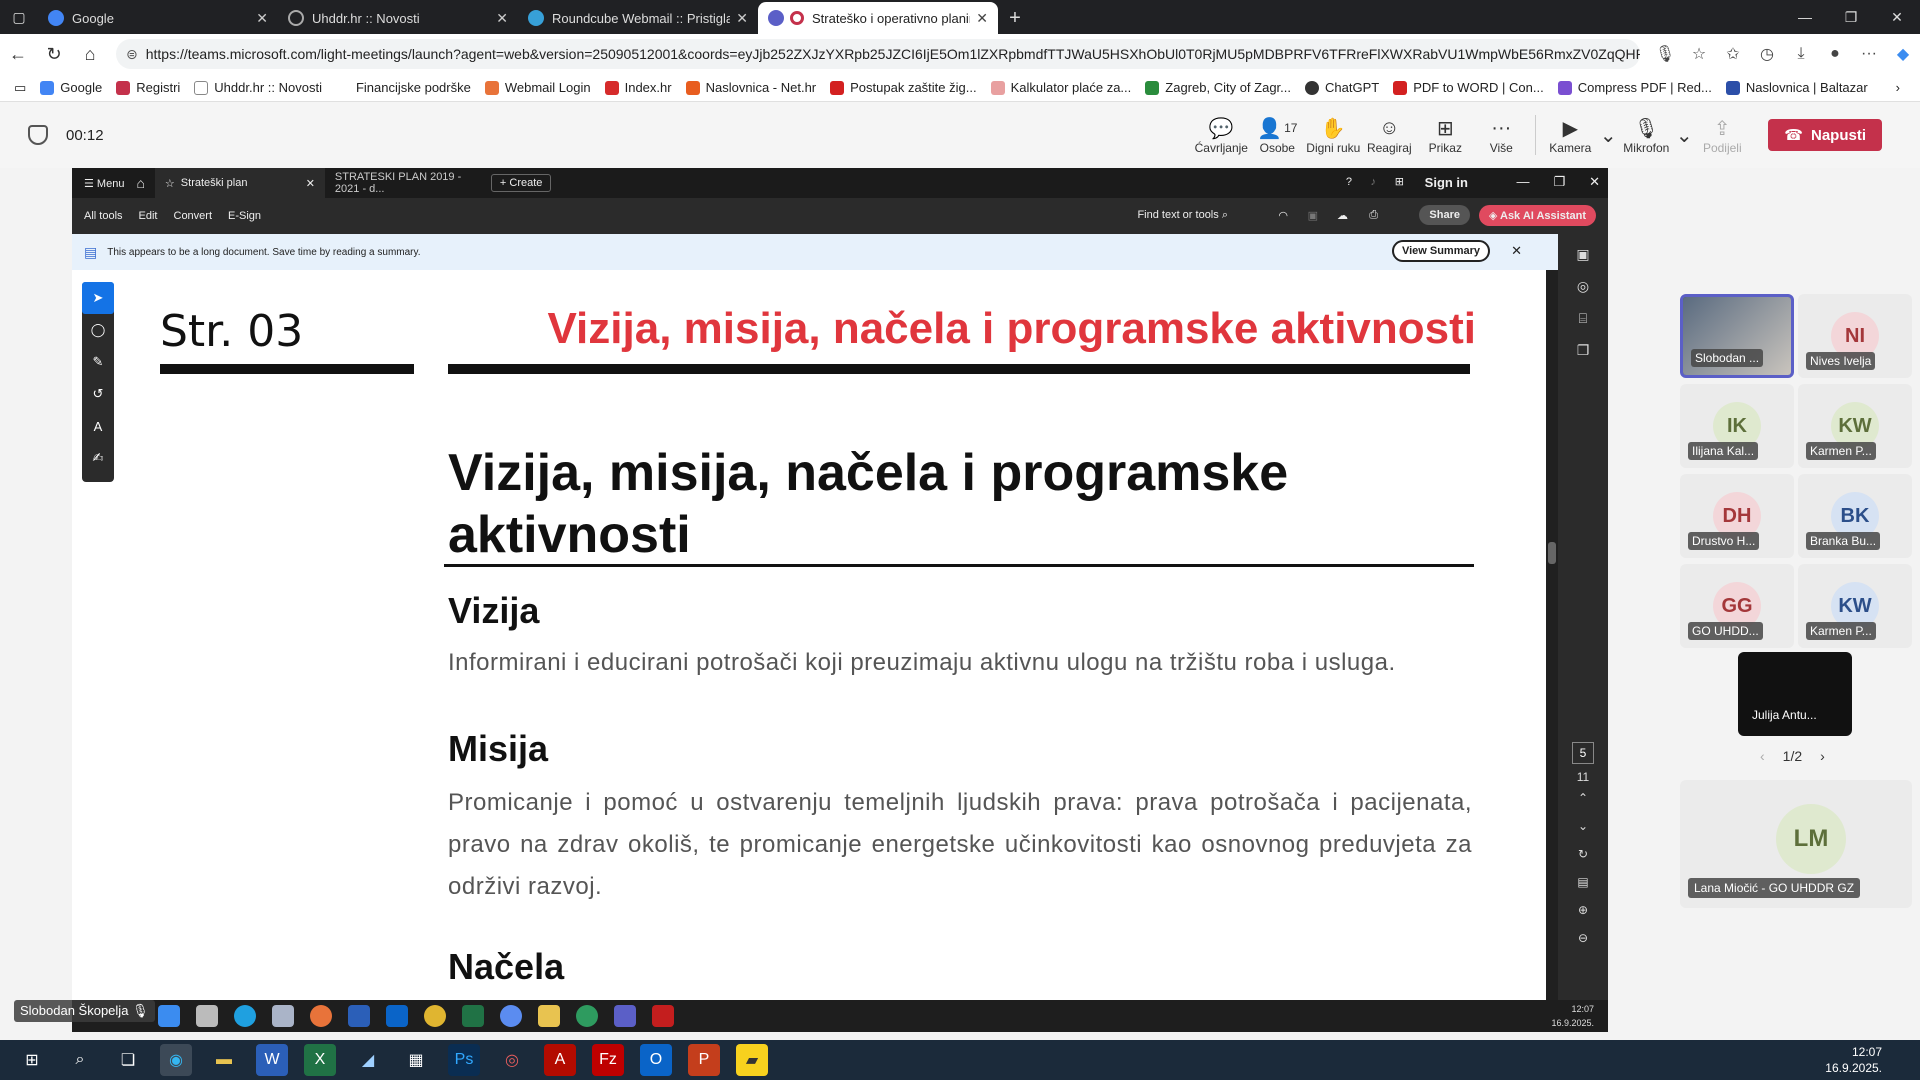 This screenshot has height=1080, width=1920. What do you see at coordinates (98, 298) in the screenshot?
I see `cursor-icon: ➤` at bounding box center [98, 298].